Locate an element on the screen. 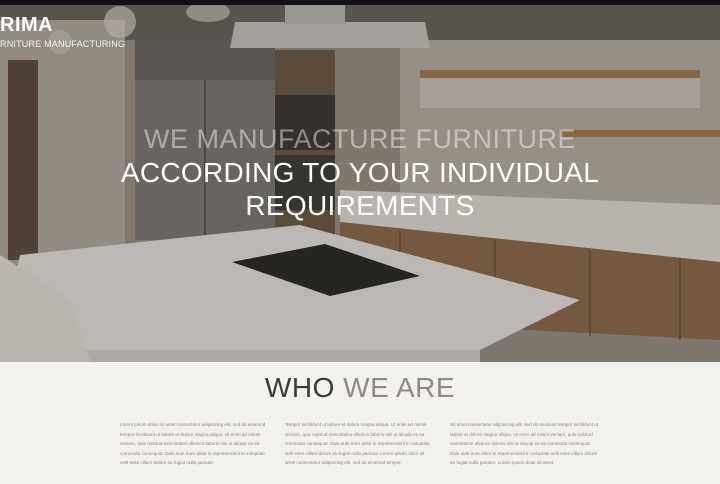 This screenshot has height=484, width=720. top-bar is located at coordinates (360, 2).